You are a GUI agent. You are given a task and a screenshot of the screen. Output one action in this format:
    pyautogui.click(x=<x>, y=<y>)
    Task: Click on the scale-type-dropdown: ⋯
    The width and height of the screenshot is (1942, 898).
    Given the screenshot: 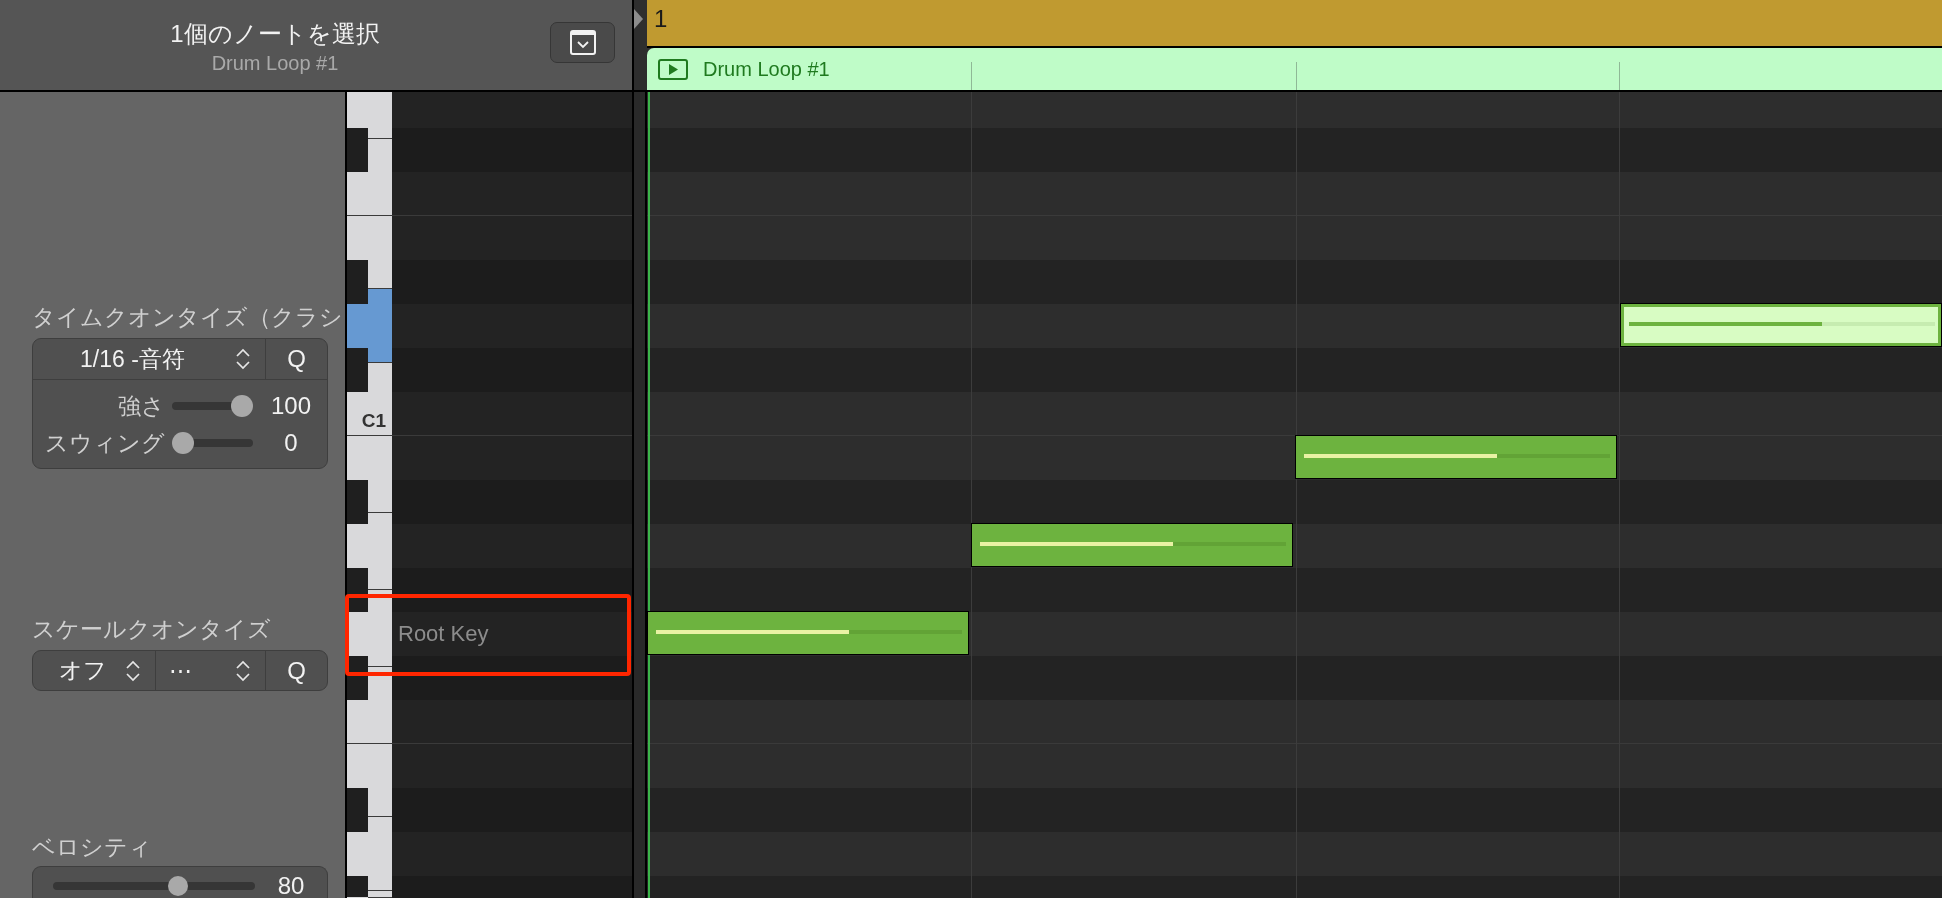 What is the action you would take?
    pyautogui.click(x=210, y=670)
    